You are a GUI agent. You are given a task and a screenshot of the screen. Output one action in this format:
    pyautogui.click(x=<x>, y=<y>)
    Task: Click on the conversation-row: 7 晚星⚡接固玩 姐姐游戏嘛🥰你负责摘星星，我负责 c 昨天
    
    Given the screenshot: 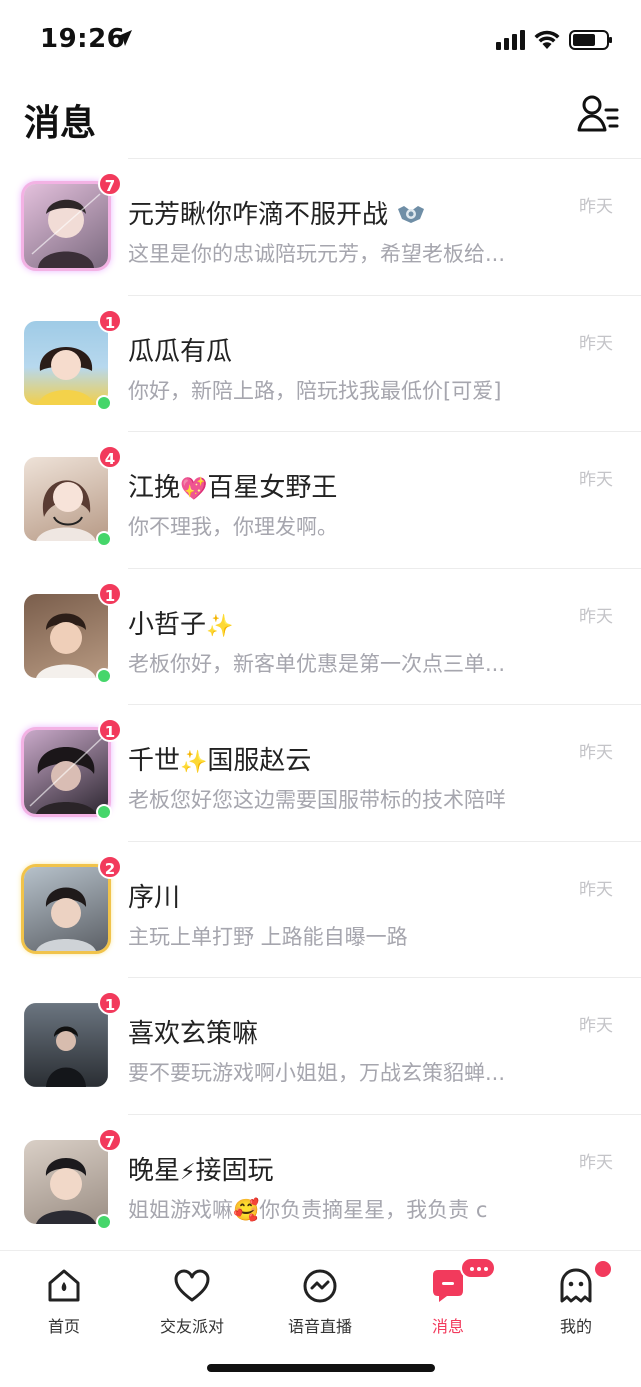 What is the action you would take?
    pyautogui.click(x=320, y=1182)
    